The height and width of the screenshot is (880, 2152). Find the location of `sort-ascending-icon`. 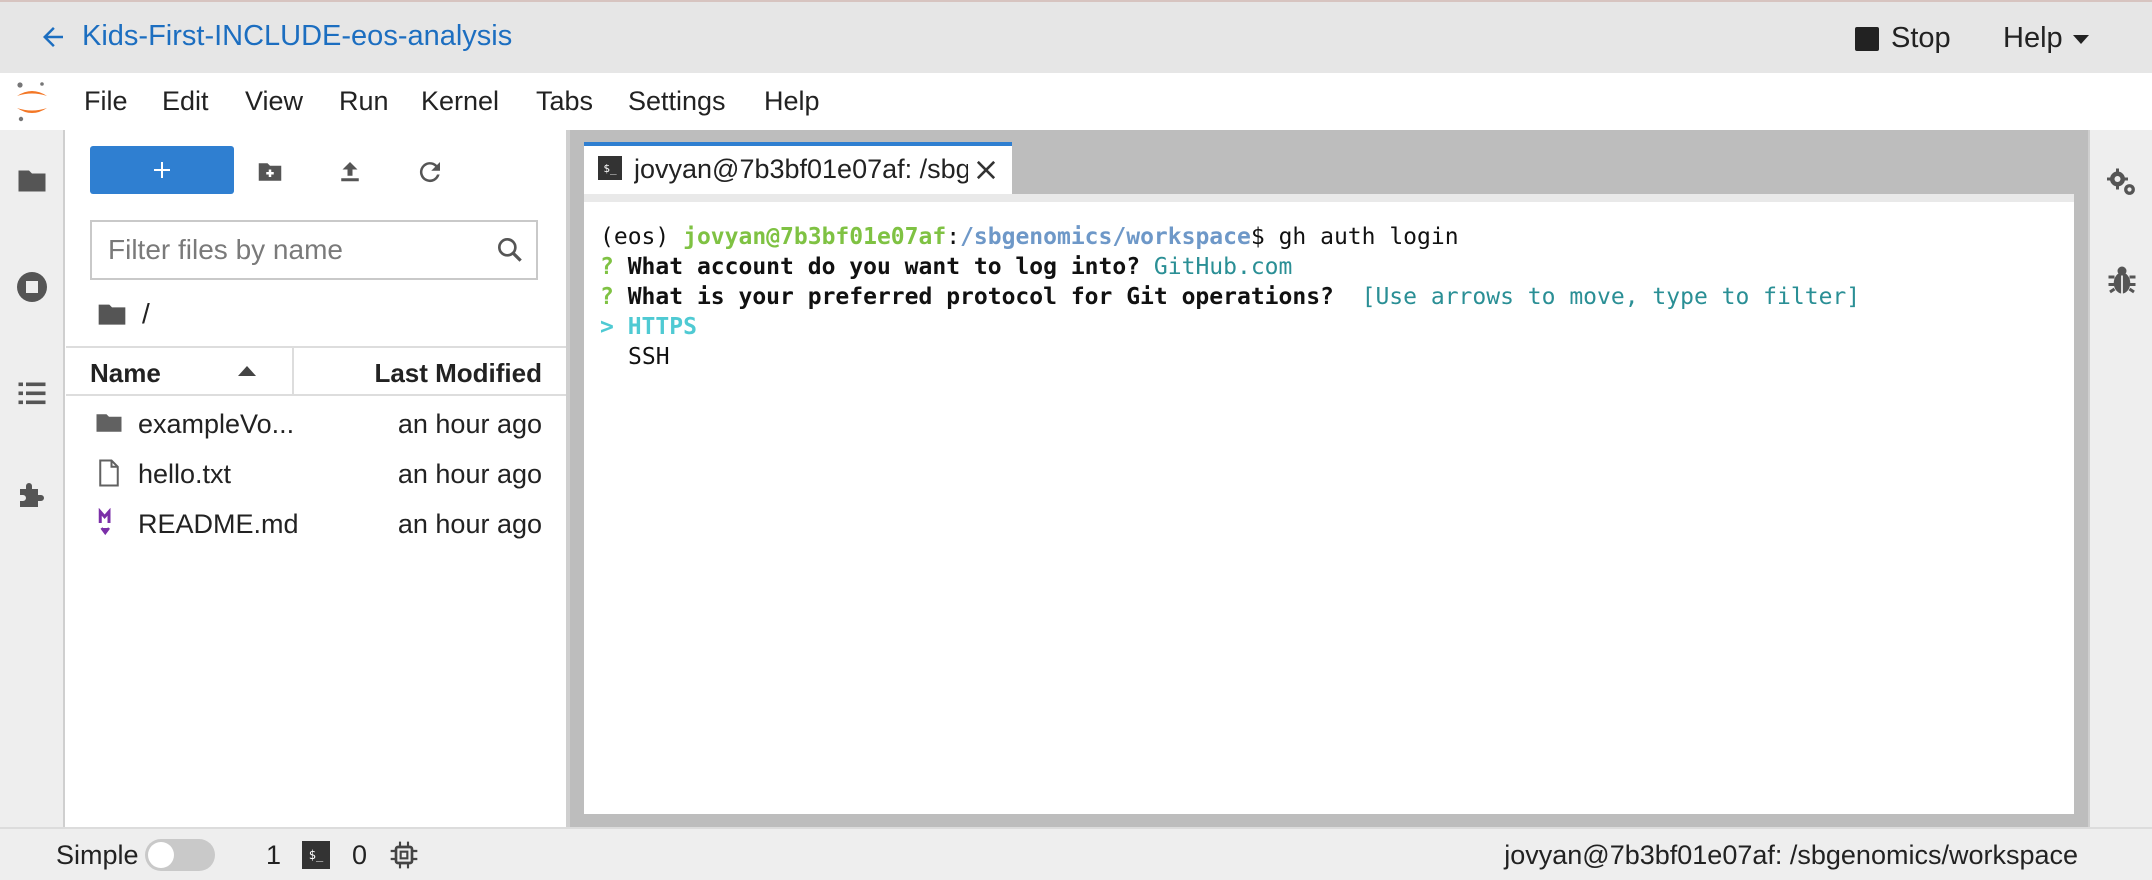

sort-ascending-icon is located at coordinates (247, 371).